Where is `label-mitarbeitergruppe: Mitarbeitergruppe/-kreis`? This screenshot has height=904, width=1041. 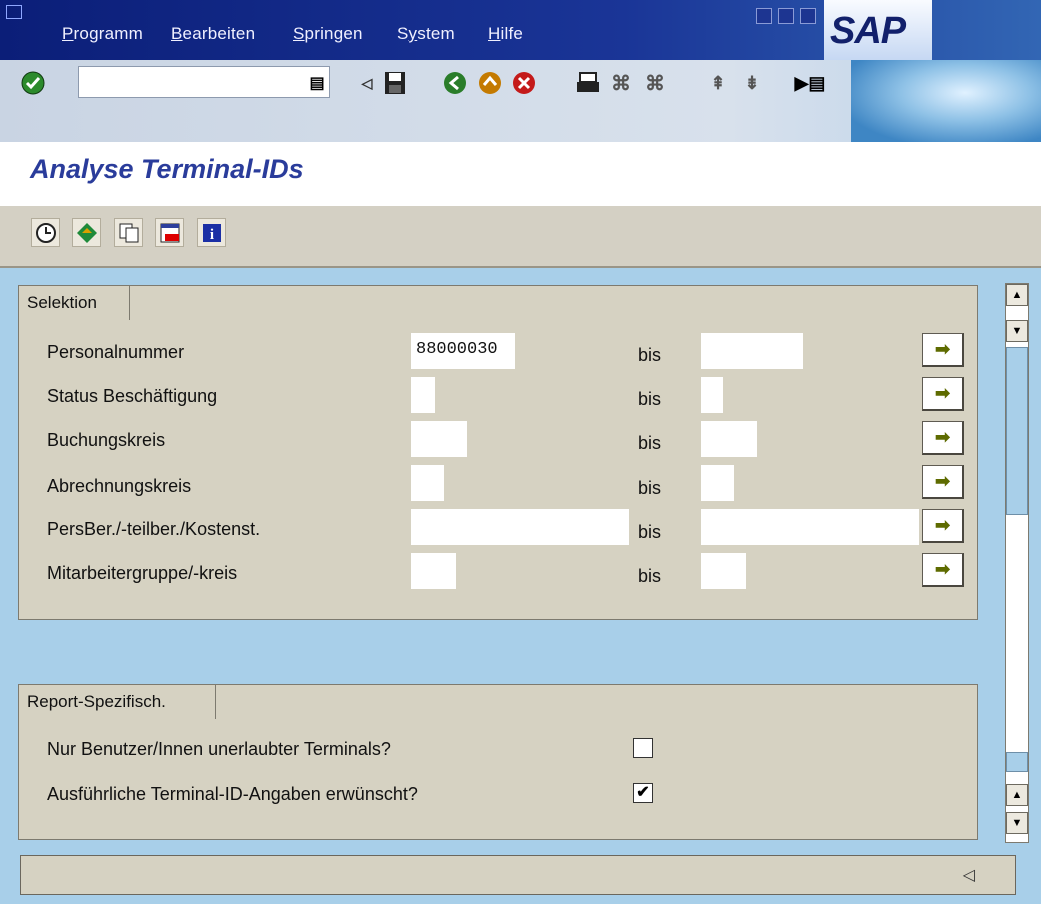
label-mitarbeitergruppe: Mitarbeitergruppe/-kreis is located at coordinates (142, 573).